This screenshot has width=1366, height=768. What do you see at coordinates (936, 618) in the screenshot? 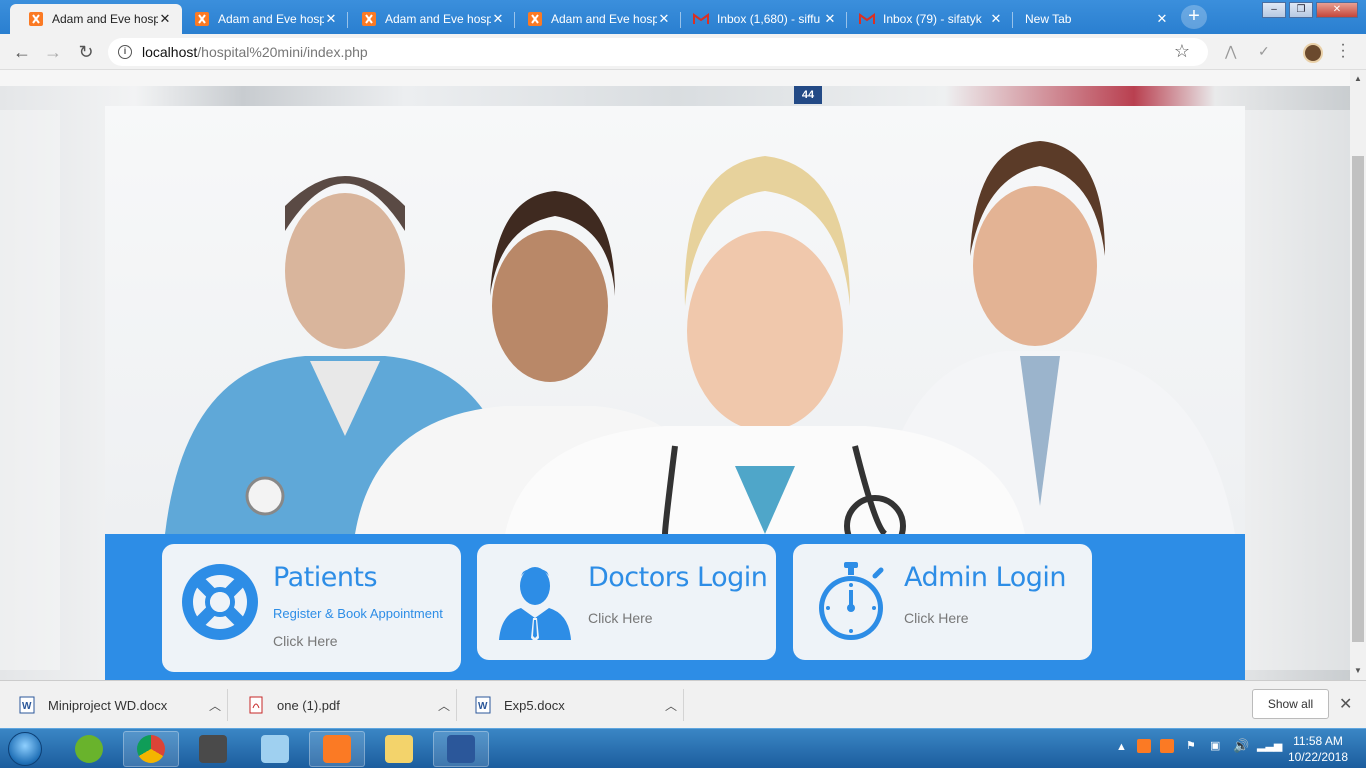
I see `admin-click-here-link: Click Here` at bounding box center [936, 618].